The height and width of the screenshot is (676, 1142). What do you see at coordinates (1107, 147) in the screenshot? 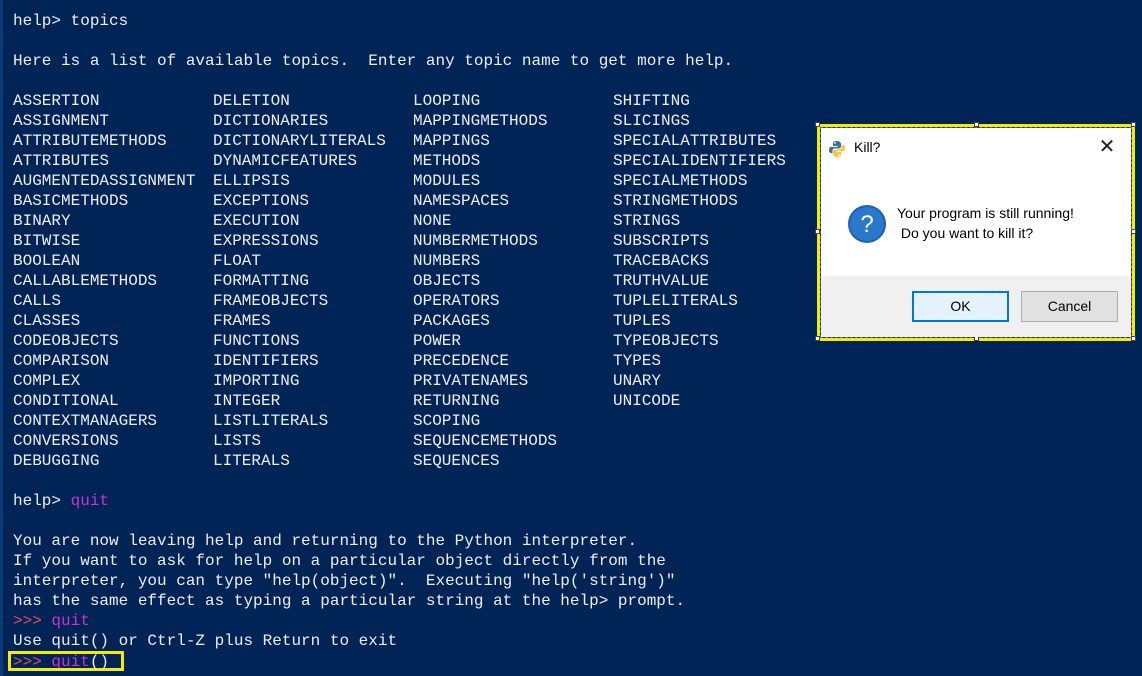
I see `close-icon: ✕` at bounding box center [1107, 147].